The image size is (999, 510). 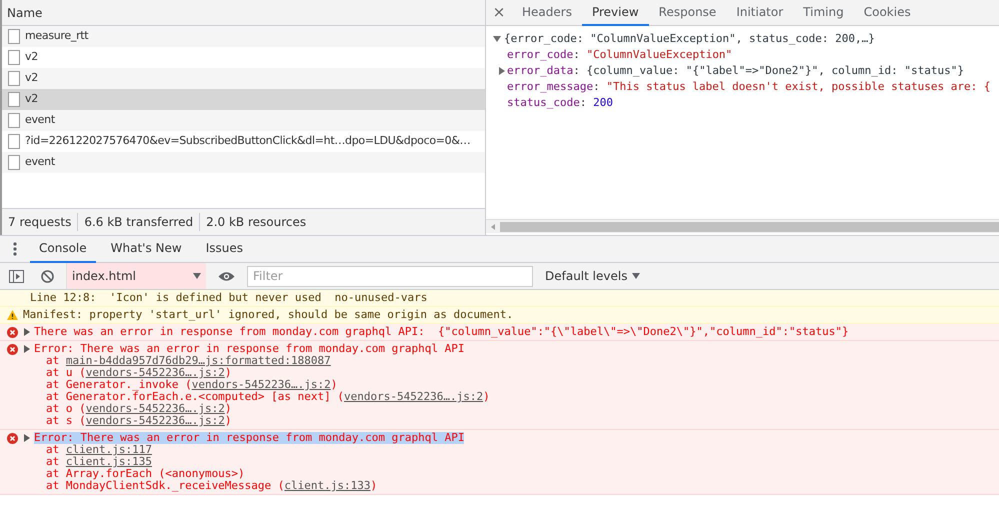 What do you see at coordinates (268, 315) in the screenshot?
I see `console-message: Manifest: property 'start_url' ignored, should be same origin as document.` at bounding box center [268, 315].